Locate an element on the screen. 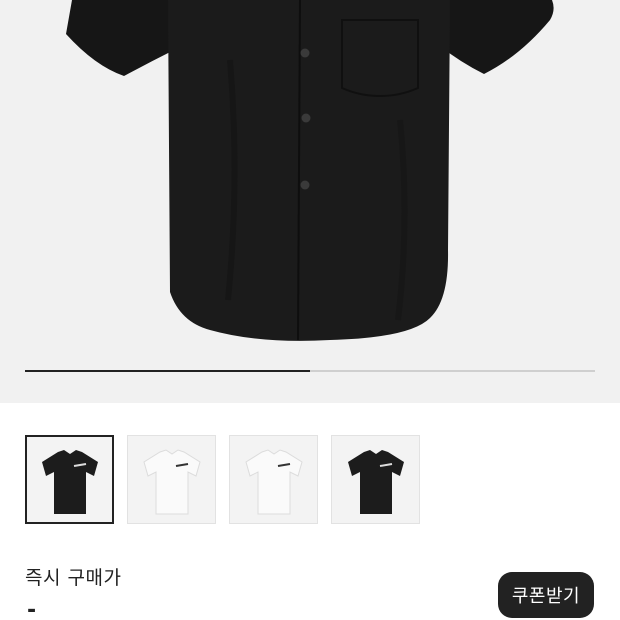 Image resolution: width=620 pixels, height=620 pixels. get-coupon-button: 쿠폰받기 is located at coordinates (546, 595).